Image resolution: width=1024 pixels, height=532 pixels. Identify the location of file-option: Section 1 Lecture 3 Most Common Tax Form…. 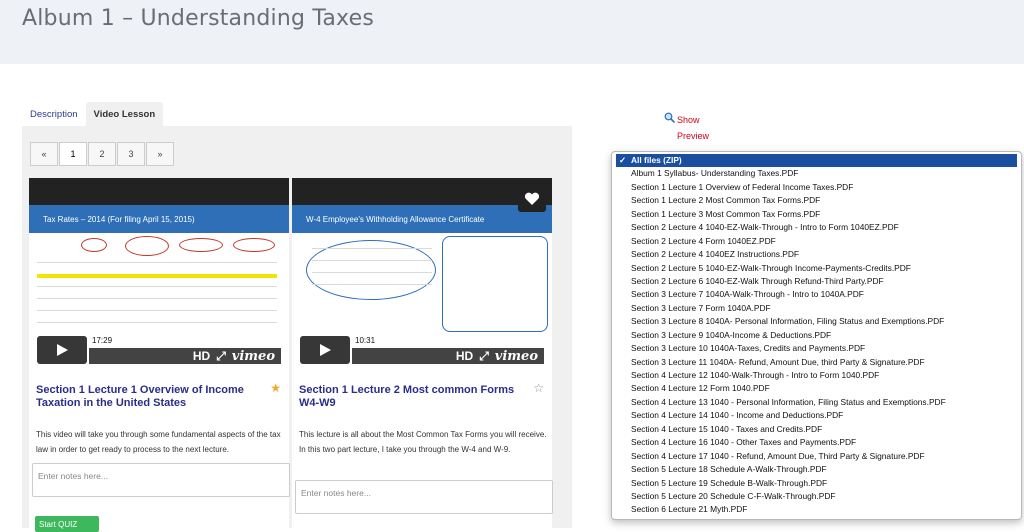
(816, 214).